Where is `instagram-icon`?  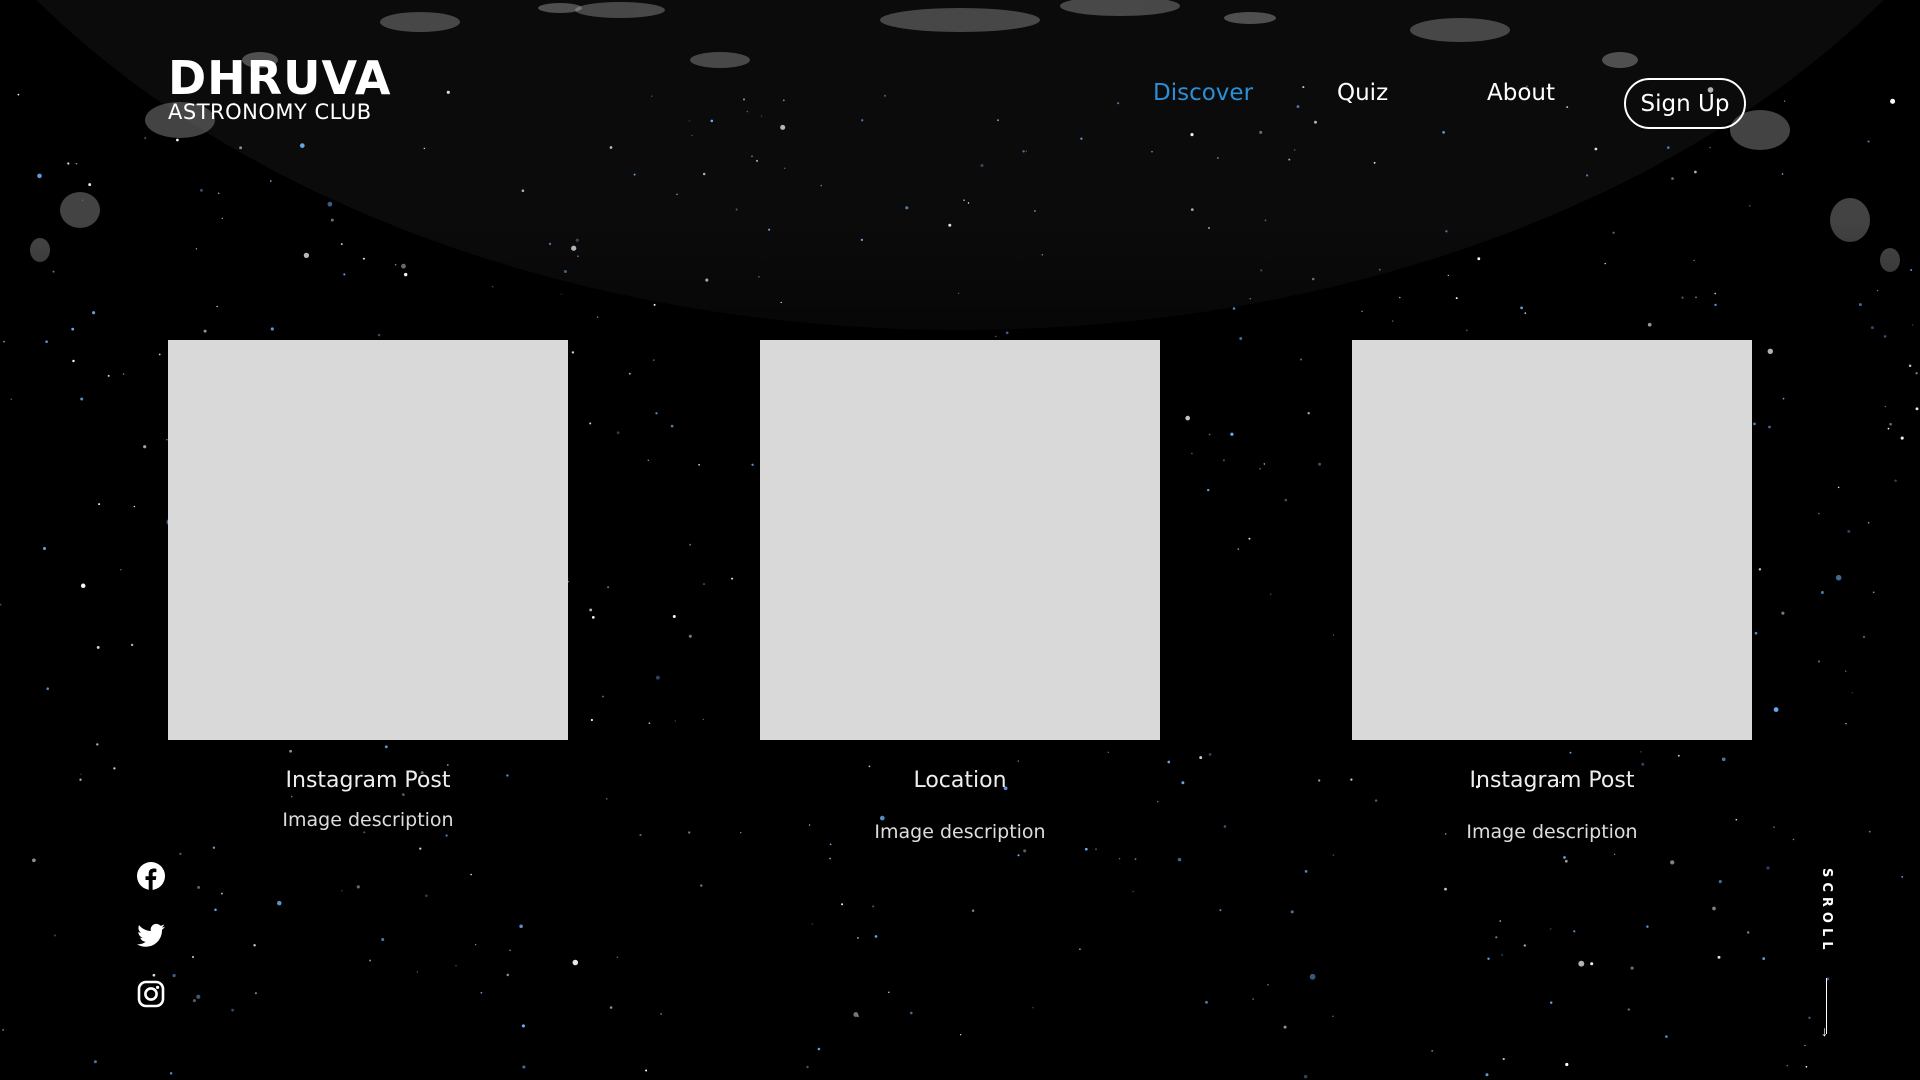 instagram-icon is located at coordinates (151, 994).